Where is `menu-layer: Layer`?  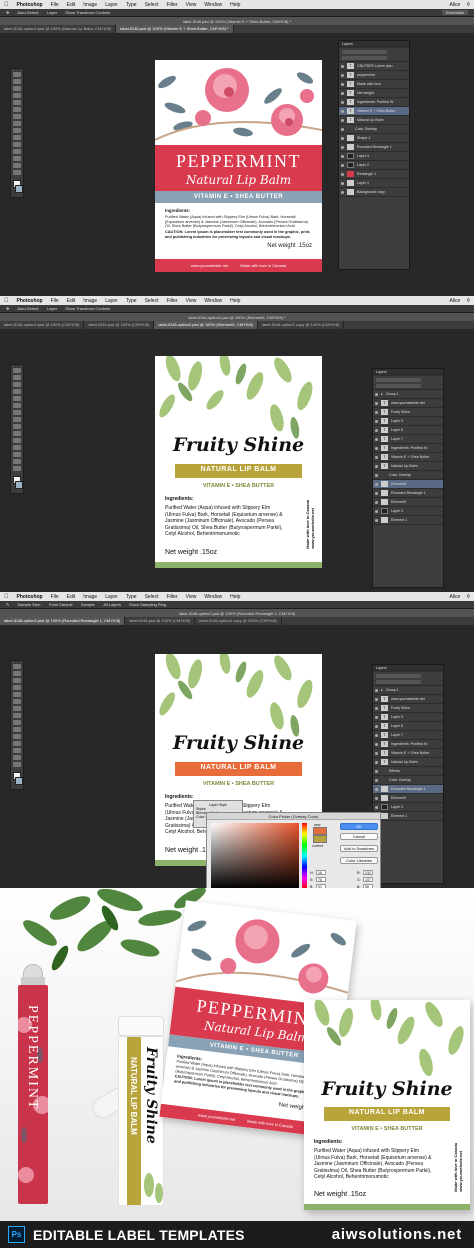
menu-layer: Layer is located at coordinates (111, 597).